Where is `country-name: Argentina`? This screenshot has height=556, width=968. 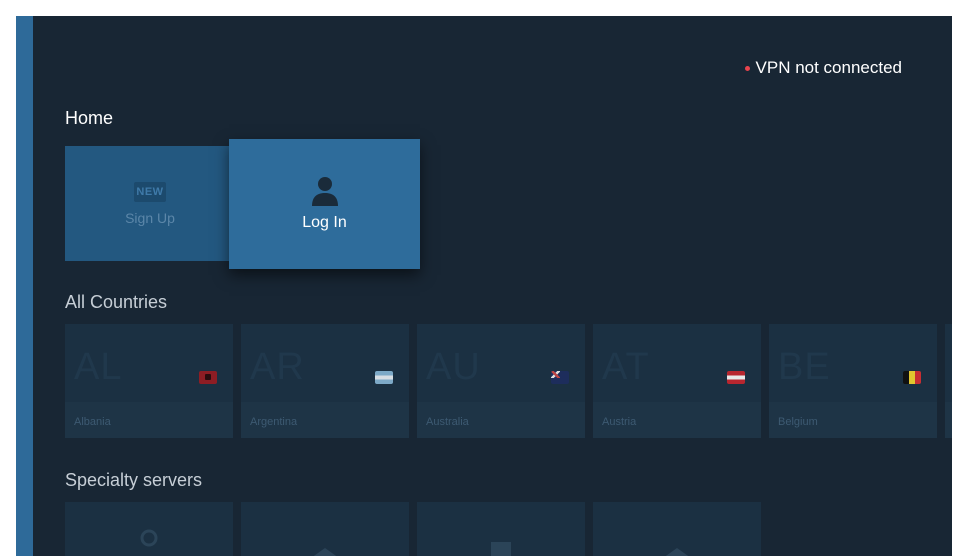
country-name: Argentina is located at coordinates (274, 422).